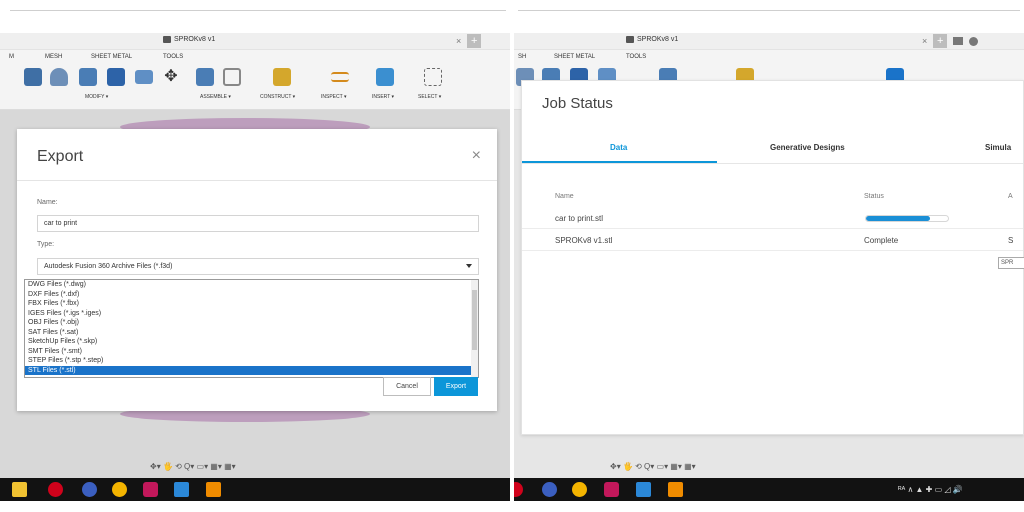  I want to click on option-smt: SMT Files (*.smt), so click(251, 352).